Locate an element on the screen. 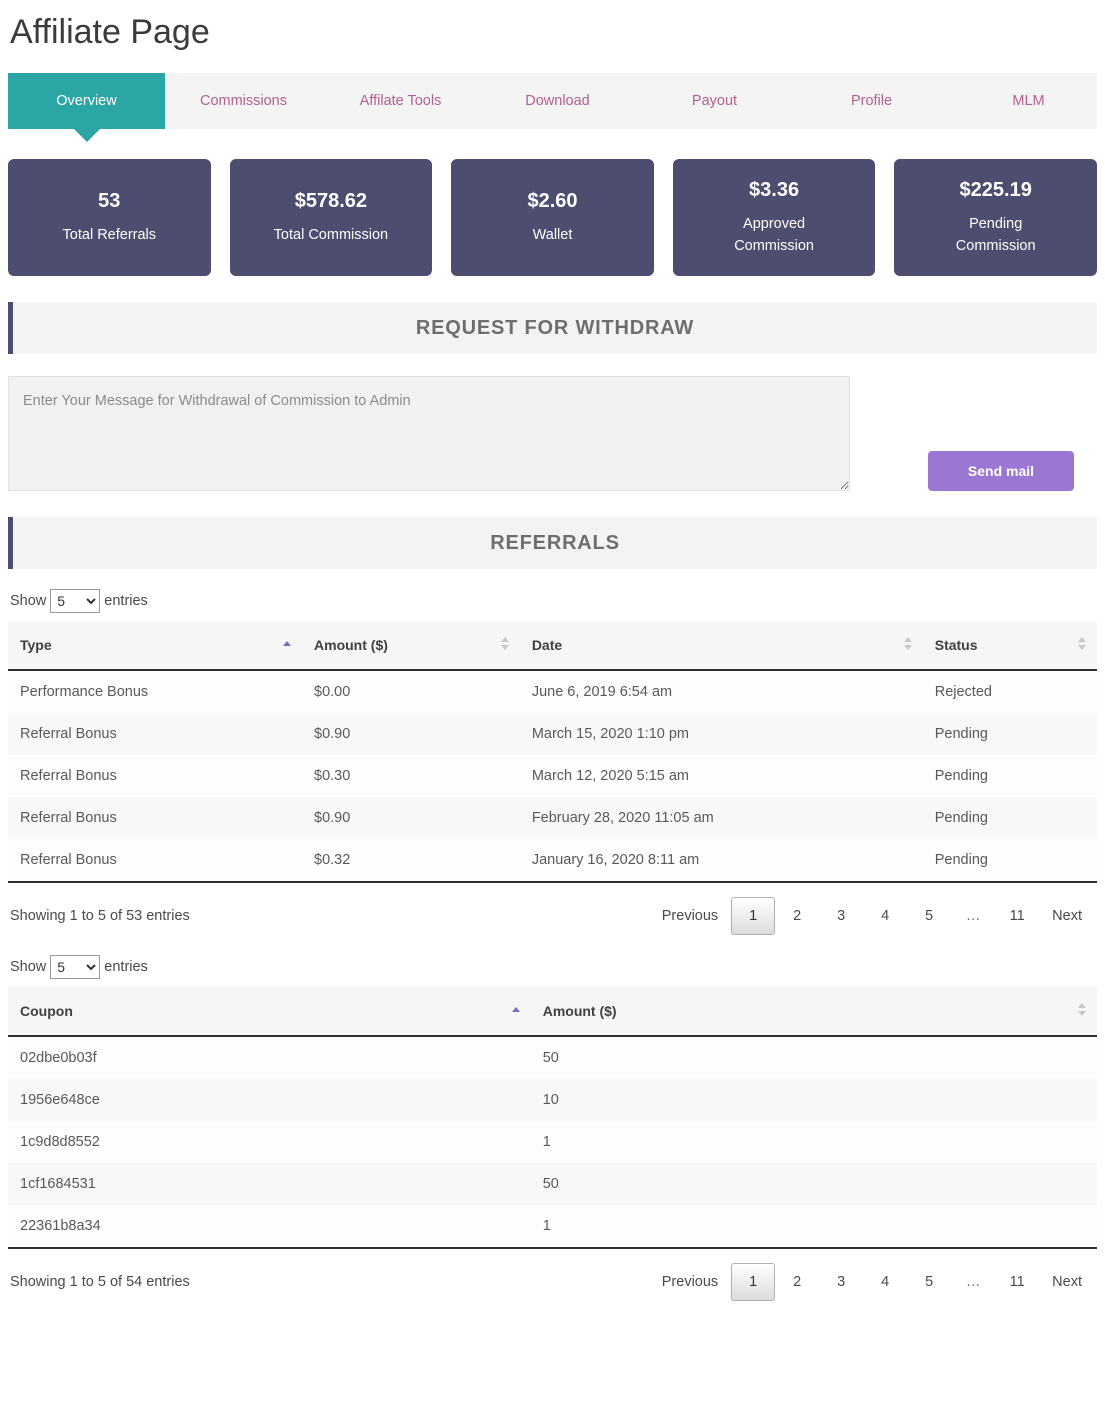 This screenshot has height=1407, width=1105. section-header-withdraw: REQUEST FOR WITHDRAW is located at coordinates (552, 328).